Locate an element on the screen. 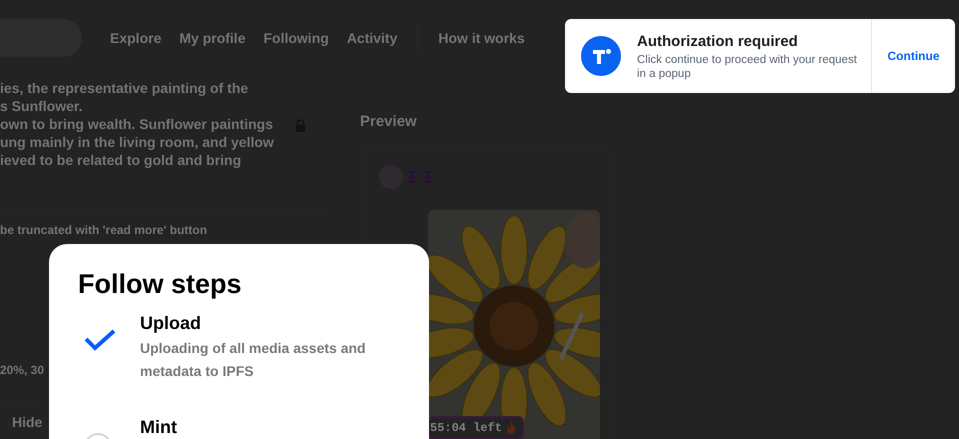 This screenshot has height=439, width=959. nav-link: Activity is located at coordinates (372, 38).